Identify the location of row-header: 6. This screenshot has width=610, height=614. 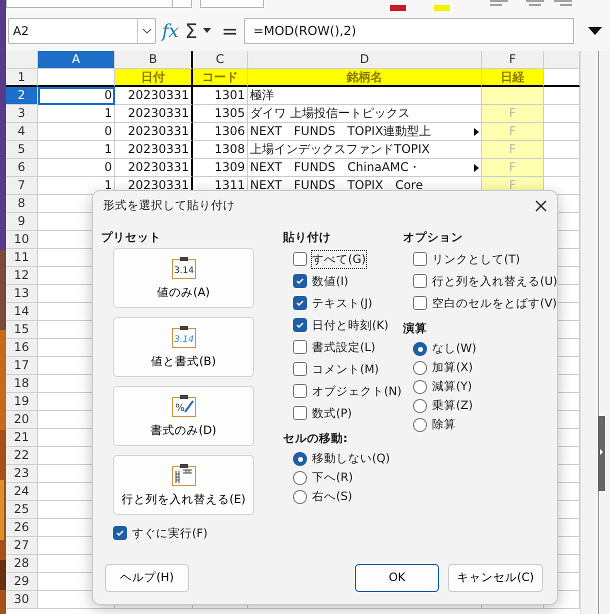
(22, 168).